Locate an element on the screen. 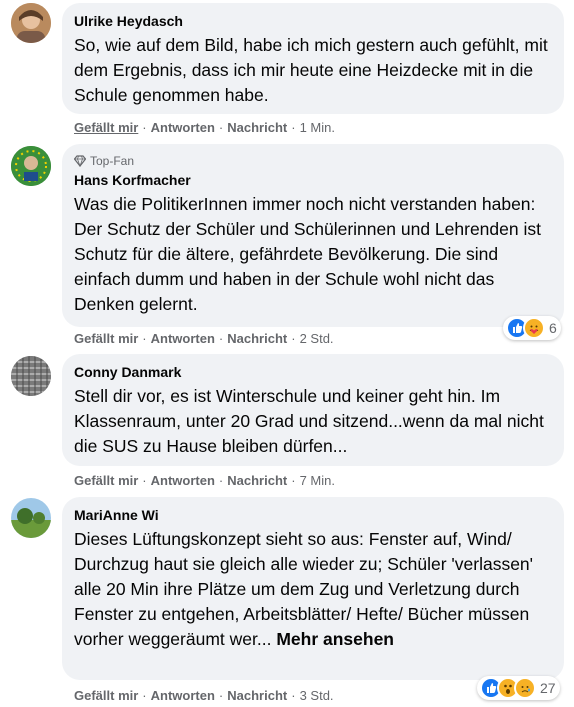 The image size is (574, 707). reaction-summary: 27 is located at coordinates (518, 688).